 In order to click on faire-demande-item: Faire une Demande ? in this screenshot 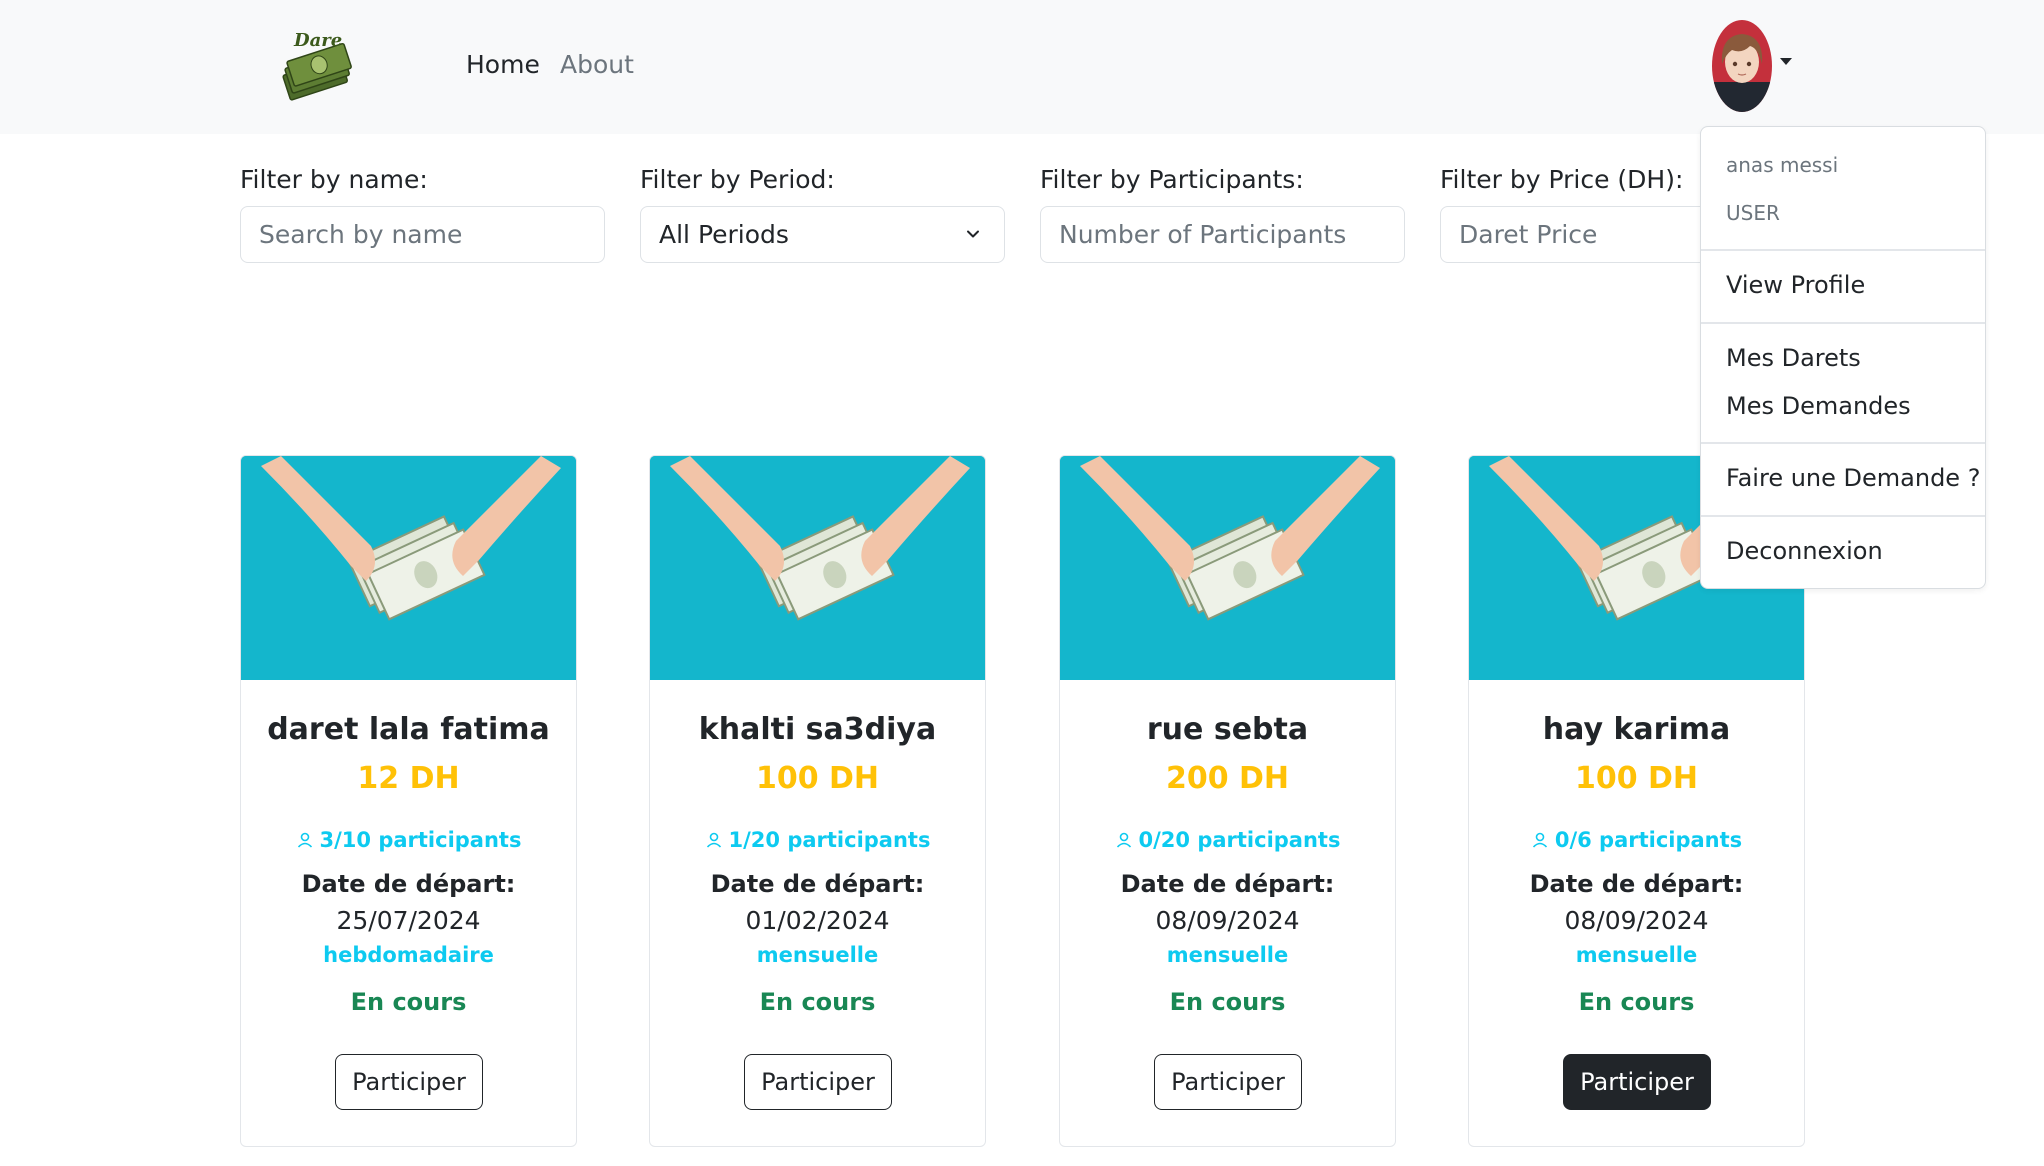, I will do `click(1853, 478)`.